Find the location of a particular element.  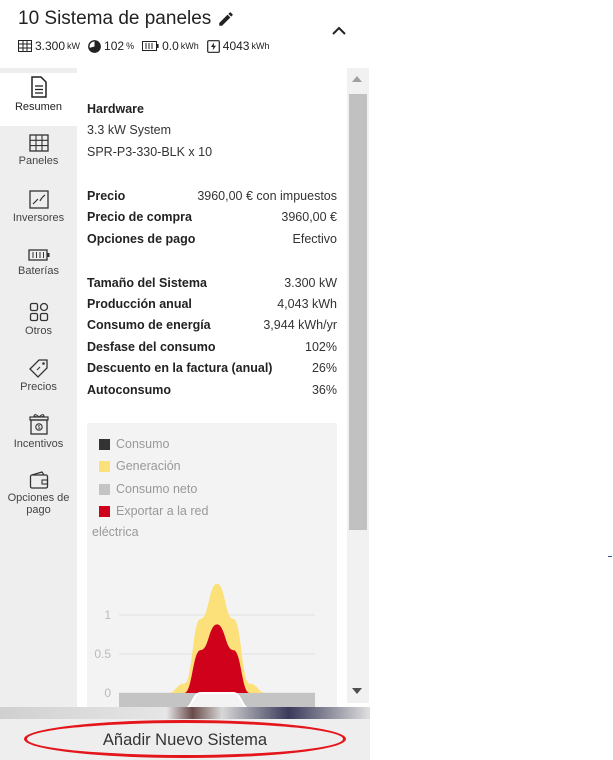

scroll-down-arrow-icon is located at coordinates (357, 691).